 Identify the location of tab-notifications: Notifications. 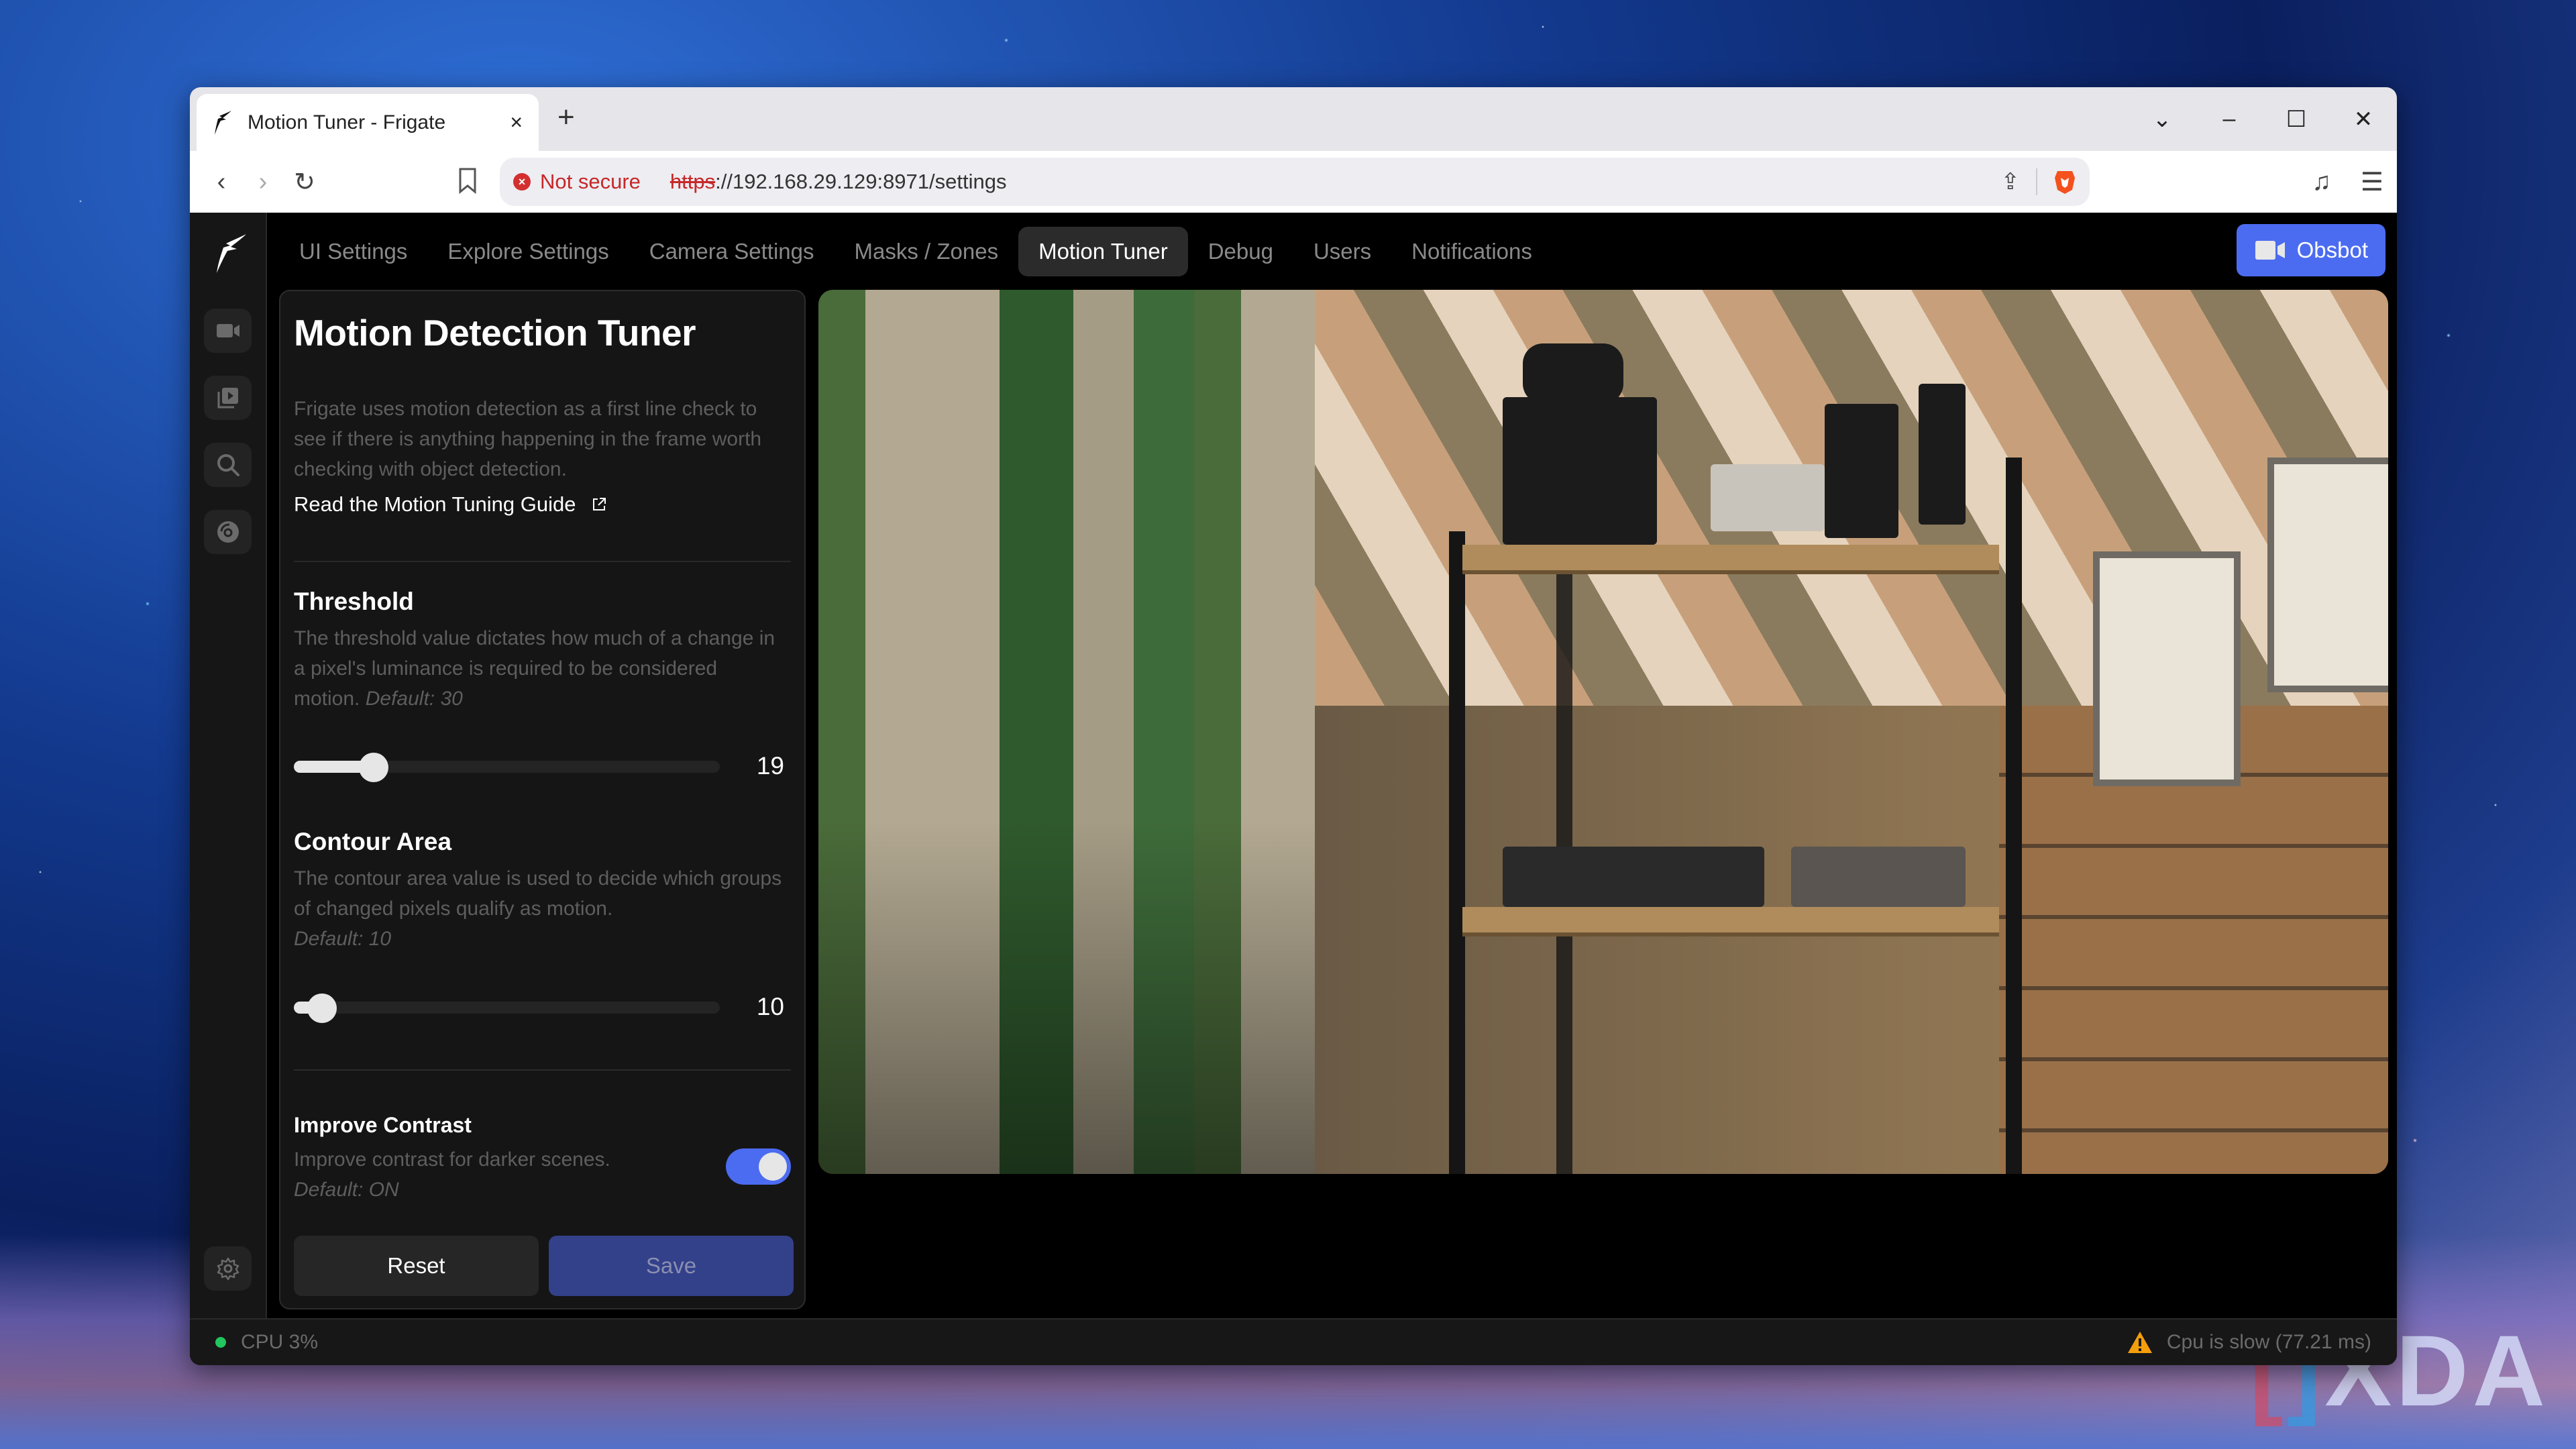
(1471, 251).